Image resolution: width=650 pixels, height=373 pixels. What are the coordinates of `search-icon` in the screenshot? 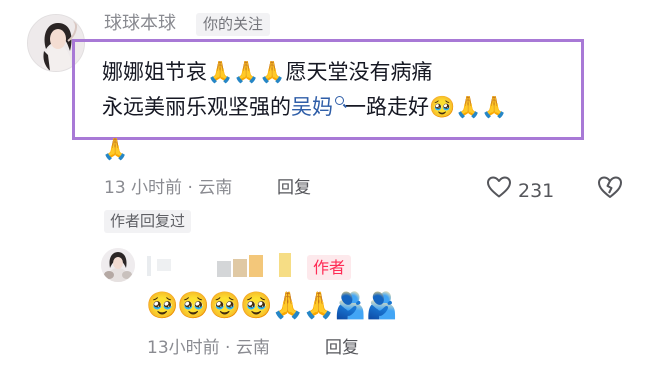 It's located at (339, 100).